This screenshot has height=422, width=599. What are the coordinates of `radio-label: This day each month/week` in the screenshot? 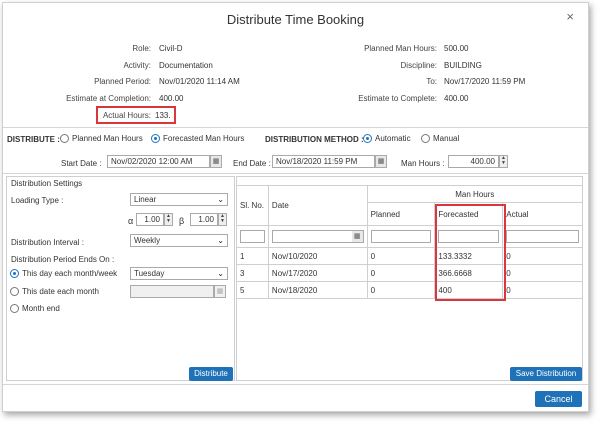 It's located at (70, 273).